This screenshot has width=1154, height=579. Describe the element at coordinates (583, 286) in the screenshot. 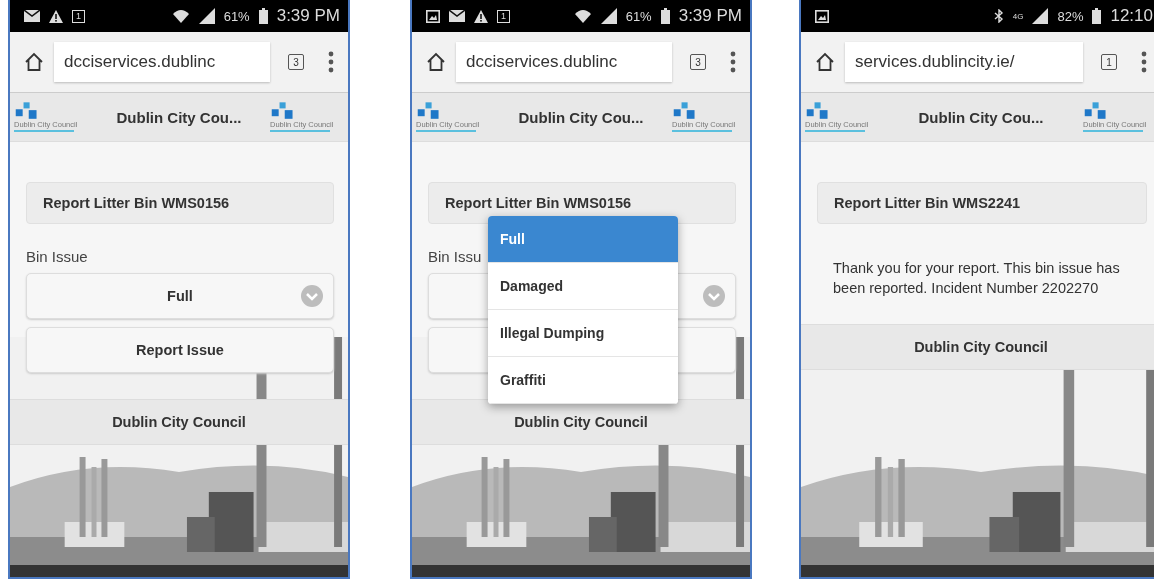

I see `menu-option: Damaged` at that location.